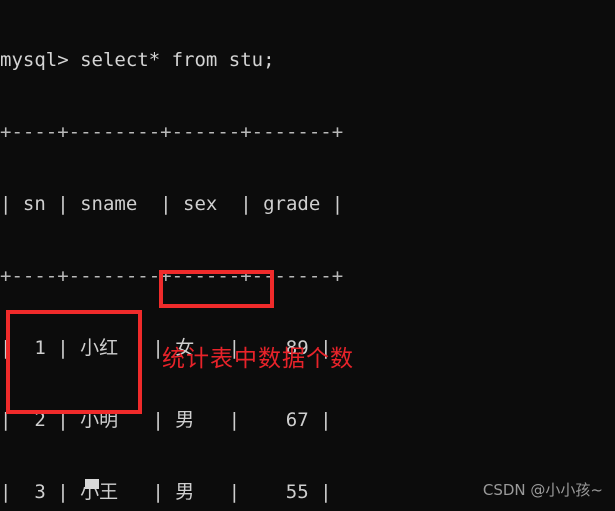 The image size is (615, 511). I want to click on table1-header-rule: +----+--------+------+-------+, so click(172, 276).